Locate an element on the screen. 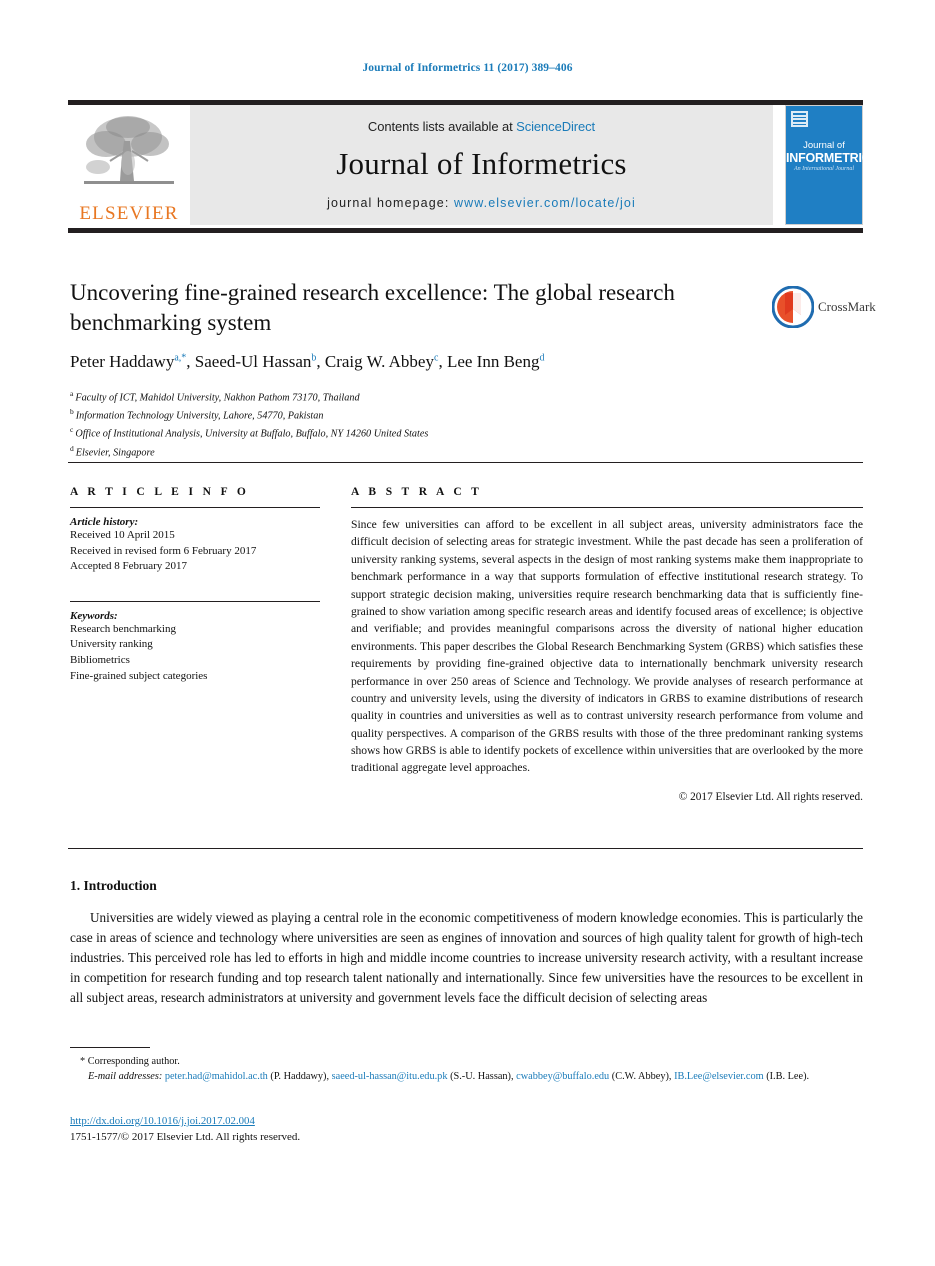  affiliation-item: d Elsevier, Singapore is located at coordinates (112, 450).